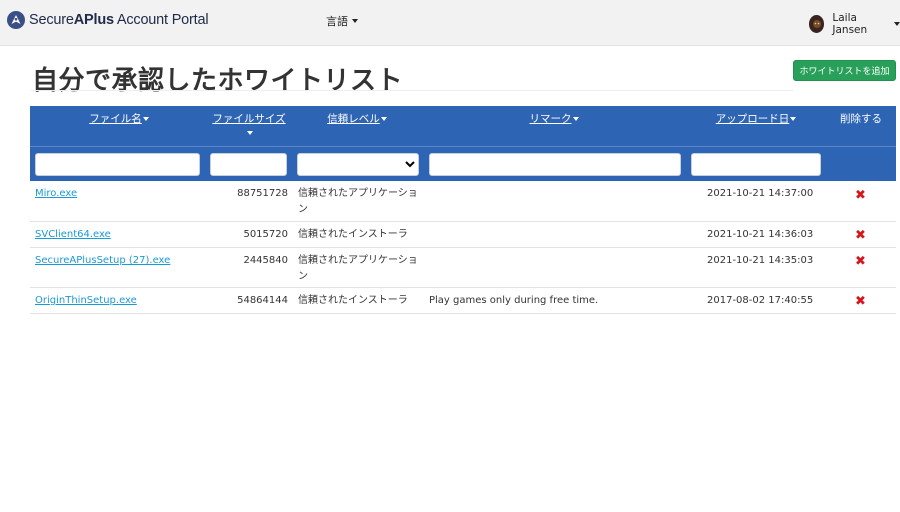 Image resolution: width=900 pixels, height=512 pixels. I want to click on add-whitelist-button: ホワイトリストを追加, so click(844, 70).